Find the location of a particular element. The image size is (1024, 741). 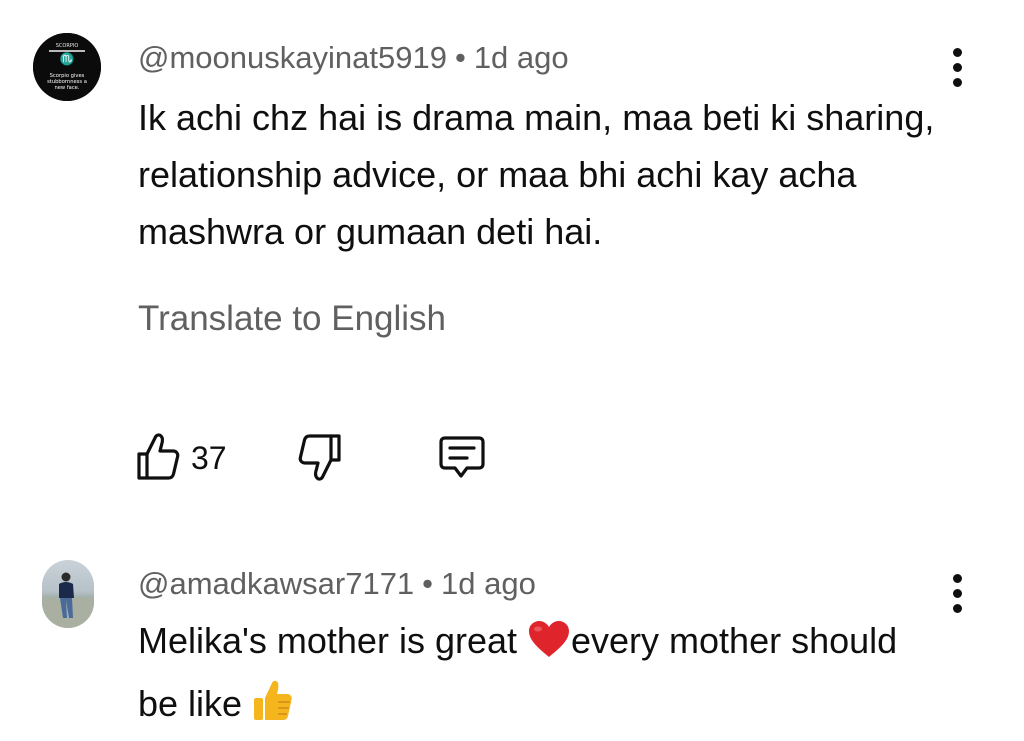

thumbs-up-outline-icon is located at coordinates (158, 456).